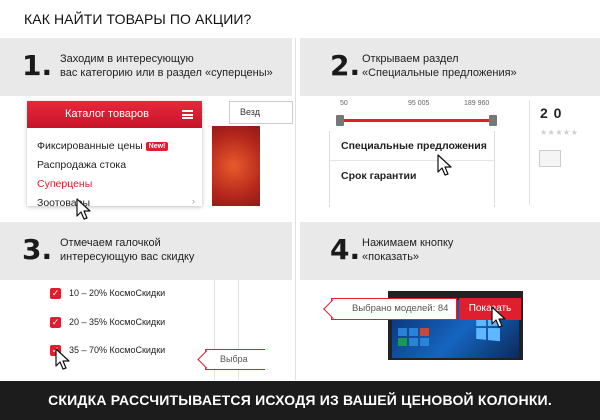 The image size is (600, 420). Describe the element at coordinates (551, 113) in the screenshot. I see `product-price: 2 0` at that location.